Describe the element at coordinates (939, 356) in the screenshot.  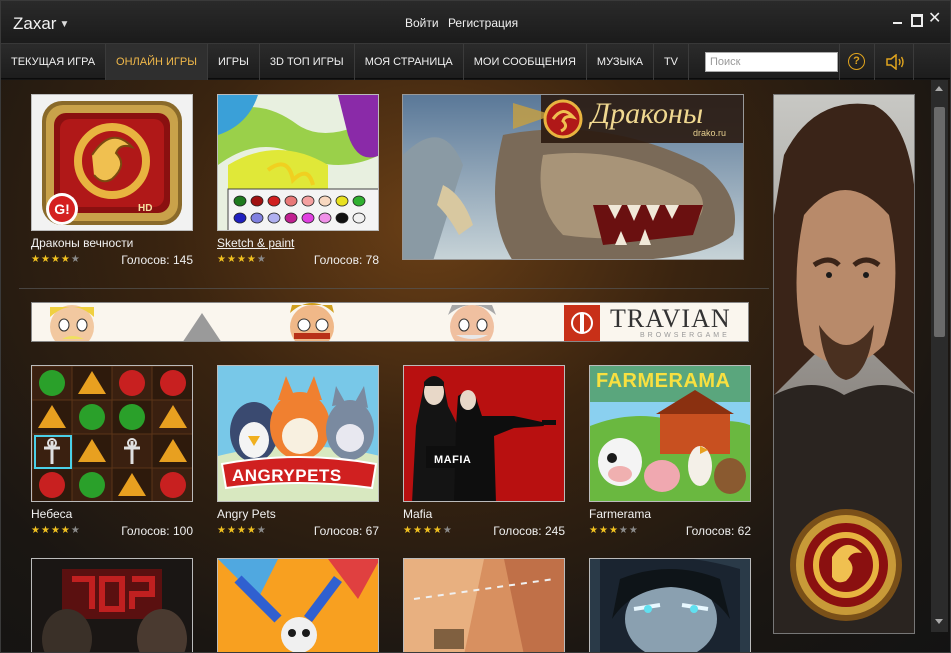
I see `vertical-scrollbar` at that location.